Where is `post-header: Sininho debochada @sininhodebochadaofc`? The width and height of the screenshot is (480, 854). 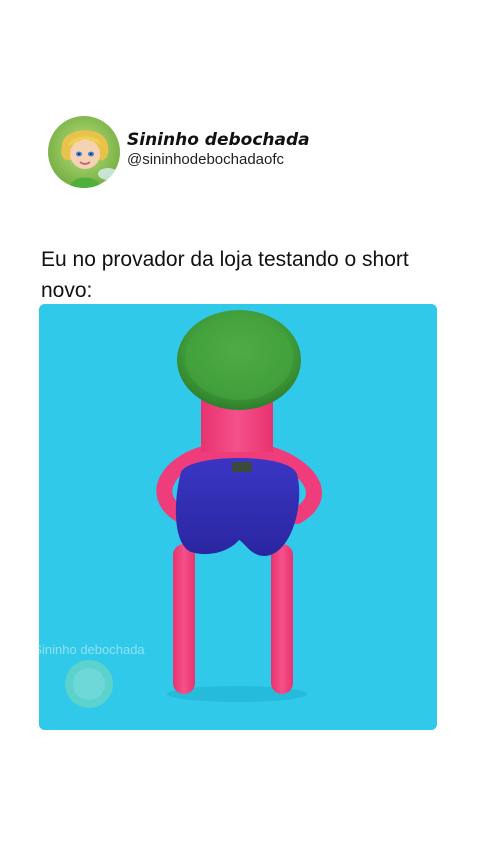
post-header: Sininho debochada @sininhodebochadaofc is located at coordinates (179, 152).